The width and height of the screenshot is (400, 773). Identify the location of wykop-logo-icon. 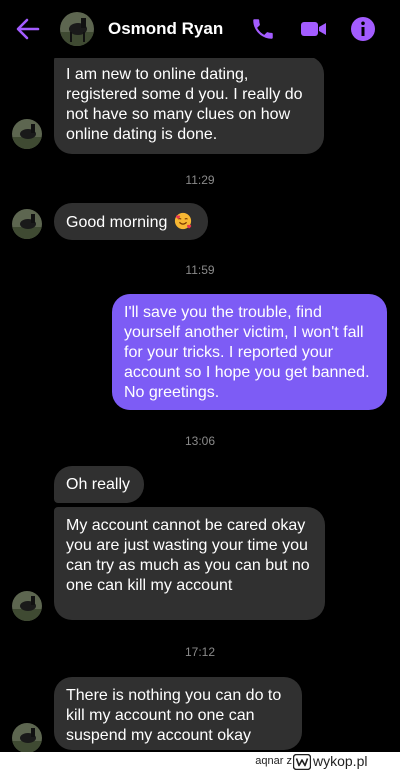
(302, 762).